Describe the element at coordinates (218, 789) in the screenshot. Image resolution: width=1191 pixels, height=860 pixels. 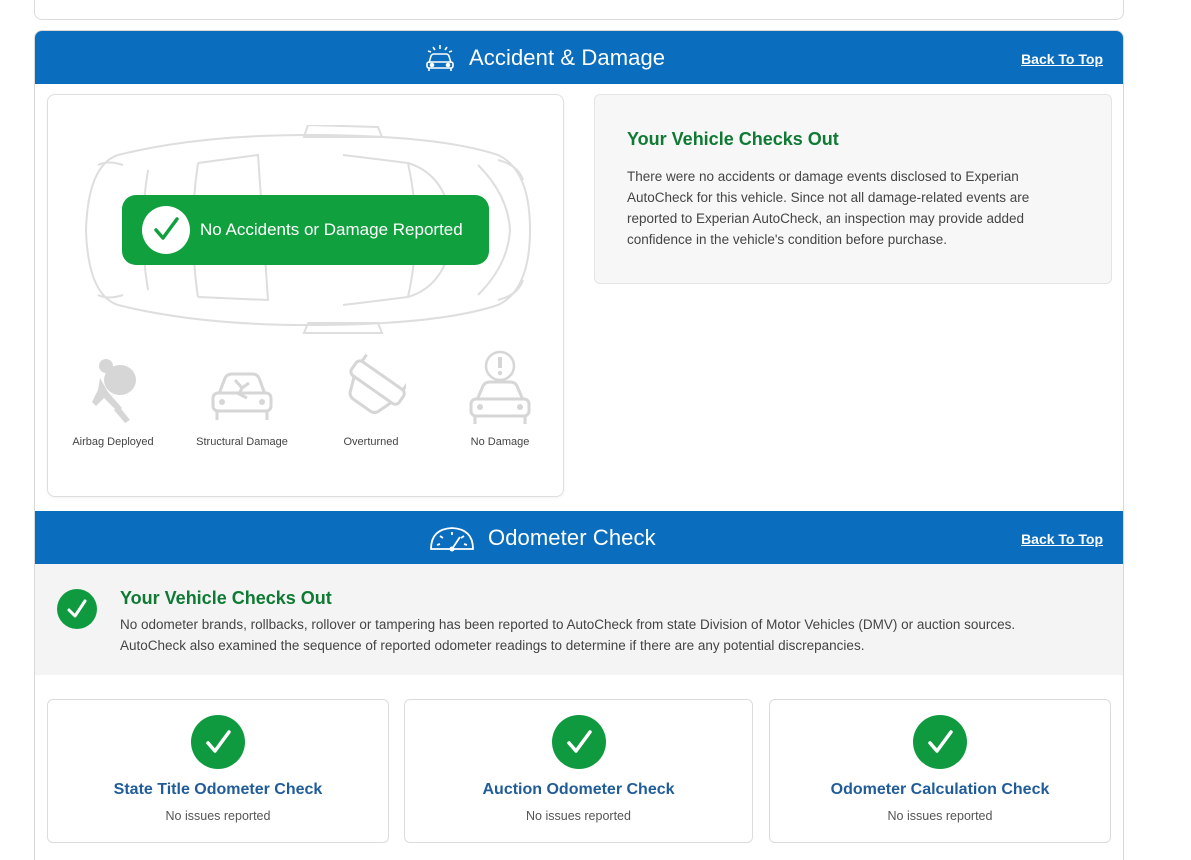
I see `check-card-title: State Title Odometer Check` at that location.